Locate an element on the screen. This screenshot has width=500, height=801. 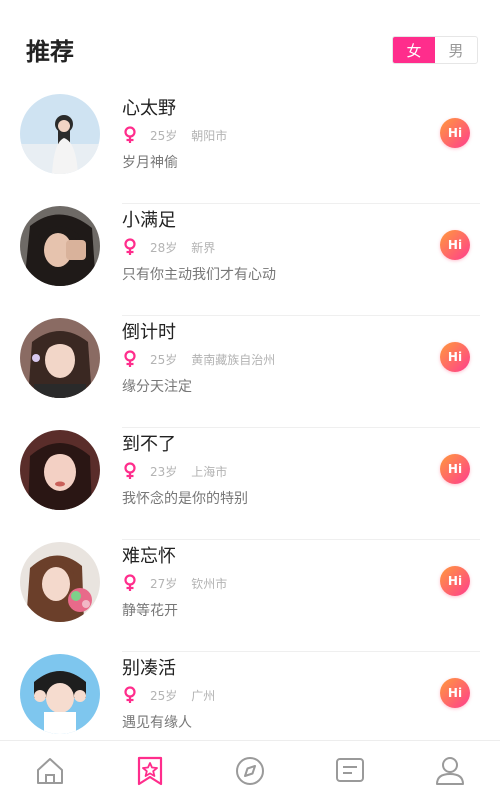
user-location: 黄南藏族自治州 is located at coordinates (233, 359).